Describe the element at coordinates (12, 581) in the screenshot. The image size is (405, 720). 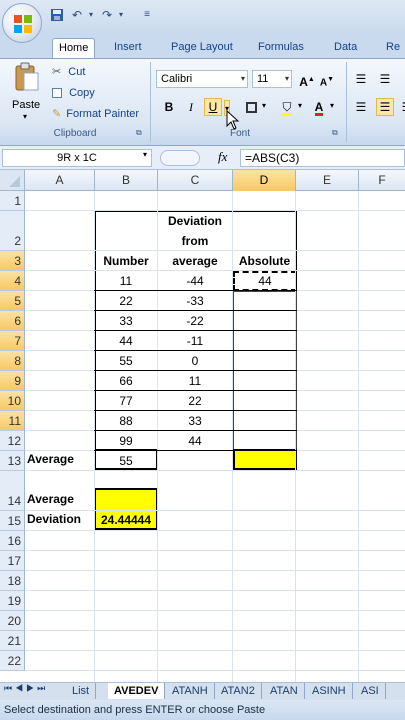
I see `row-header-18: 18` at that location.